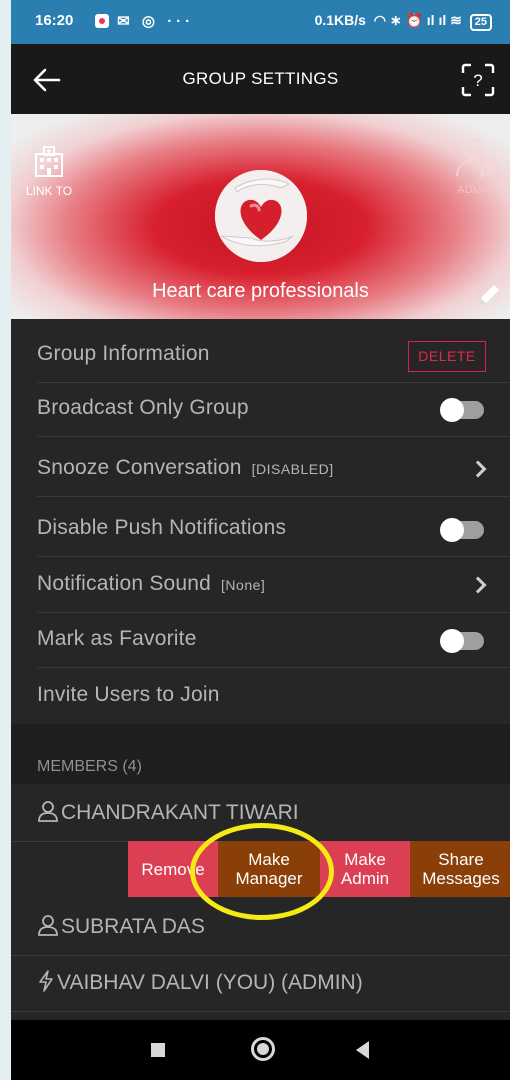 This screenshot has height=1080, width=510. I want to click on snooze-label: Snooze Conversation [DISABLED], so click(185, 468).